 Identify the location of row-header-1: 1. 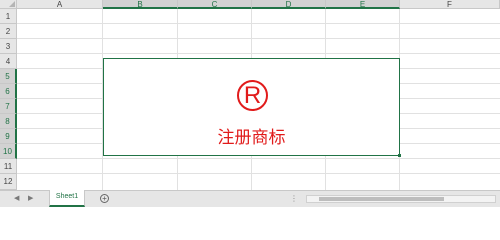
(8, 16).